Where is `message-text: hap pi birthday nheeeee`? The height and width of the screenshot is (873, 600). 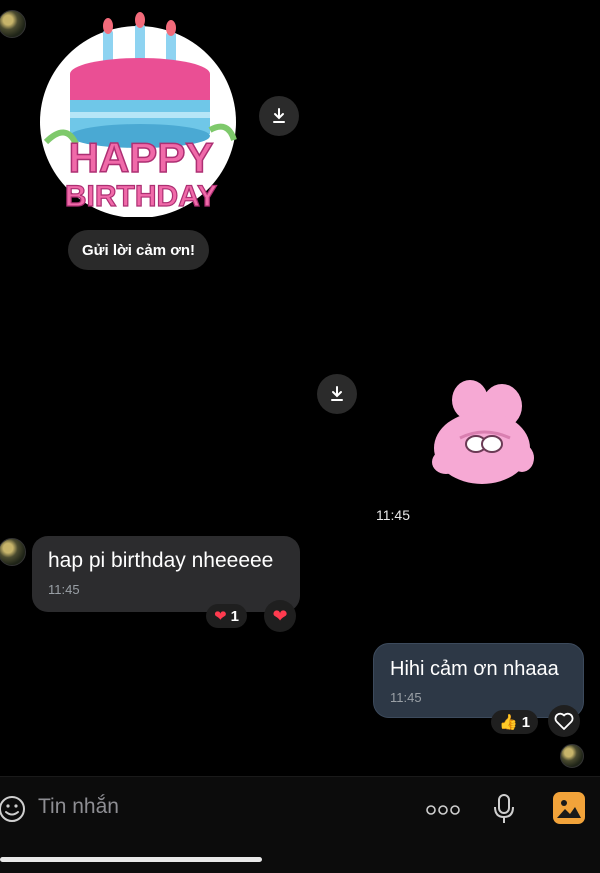 message-text: hap pi birthday nheeeee is located at coordinates (161, 560).